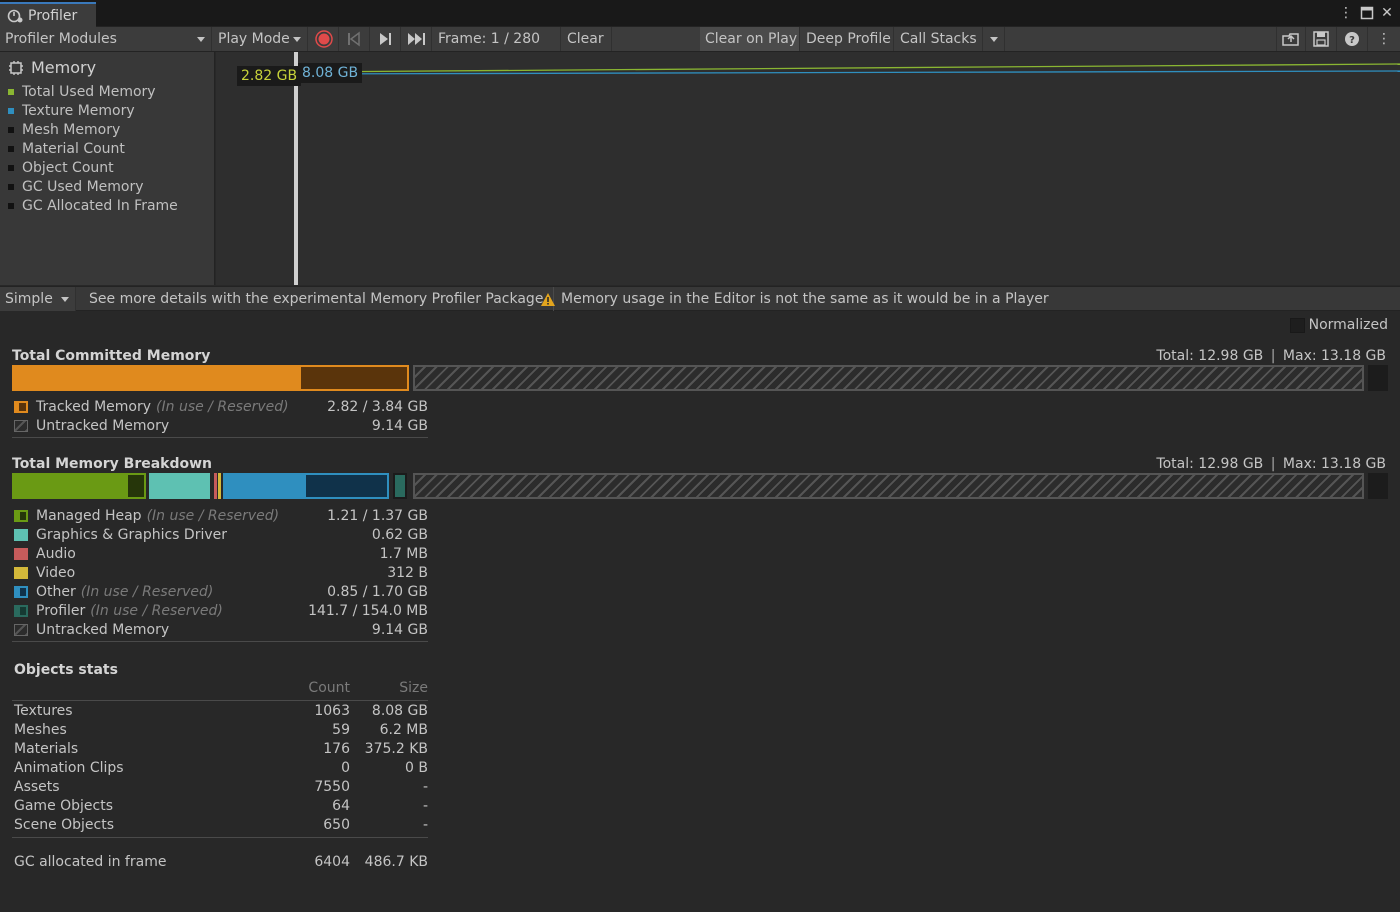 The height and width of the screenshot is (912, 1400). Describe the element at coordinates (1291, 39) in the screenshot. I see `load-button` at that location.